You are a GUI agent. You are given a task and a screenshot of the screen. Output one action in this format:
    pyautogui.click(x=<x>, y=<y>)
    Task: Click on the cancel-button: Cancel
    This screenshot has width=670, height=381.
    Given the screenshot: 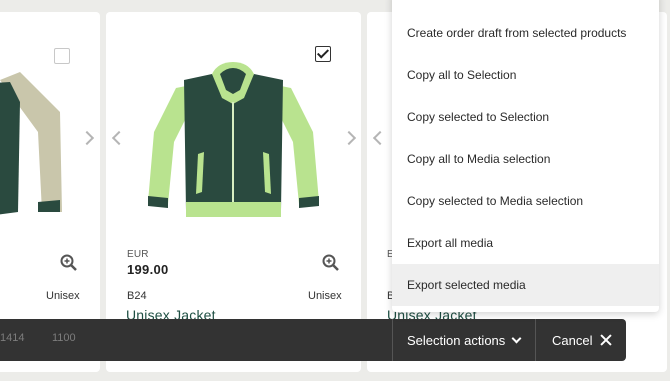 What is the action you would take?
    pyautogui.click(x=582, y=340)
    